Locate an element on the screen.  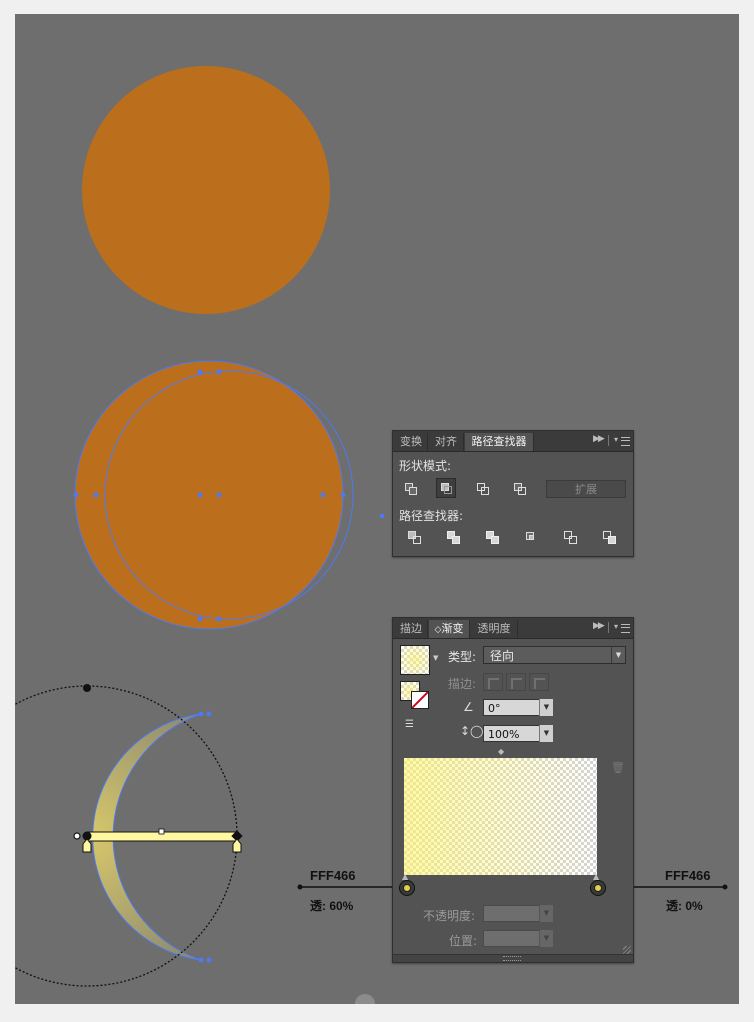
midpoint-diamond-icon: ◆ is located at coordinates (501, 751).